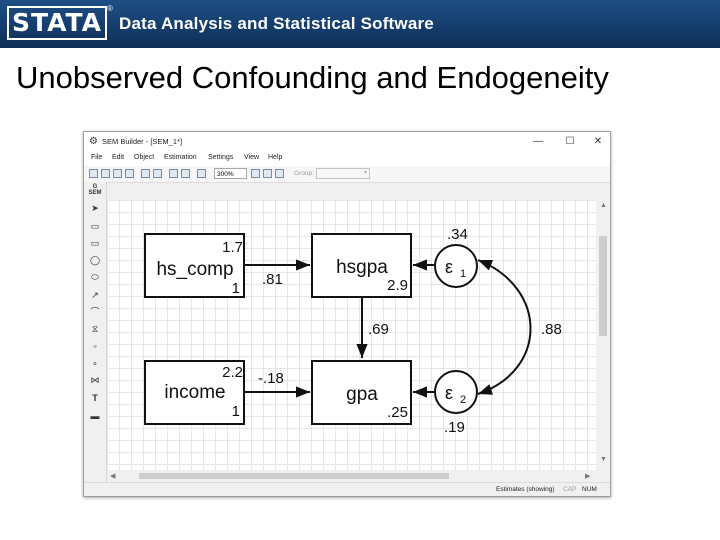  What do you see at coordinates (142, 141) in the screenshot?
I see `window-title: SEM Builder - [SEM_1*]` at bounding box center [142, 141].